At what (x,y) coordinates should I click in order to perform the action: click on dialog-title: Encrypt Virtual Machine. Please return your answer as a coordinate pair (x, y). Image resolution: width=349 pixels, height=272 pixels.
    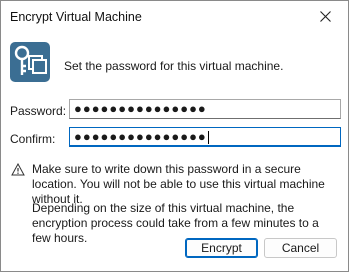
    Looking at the image, I should click on (76, 17).